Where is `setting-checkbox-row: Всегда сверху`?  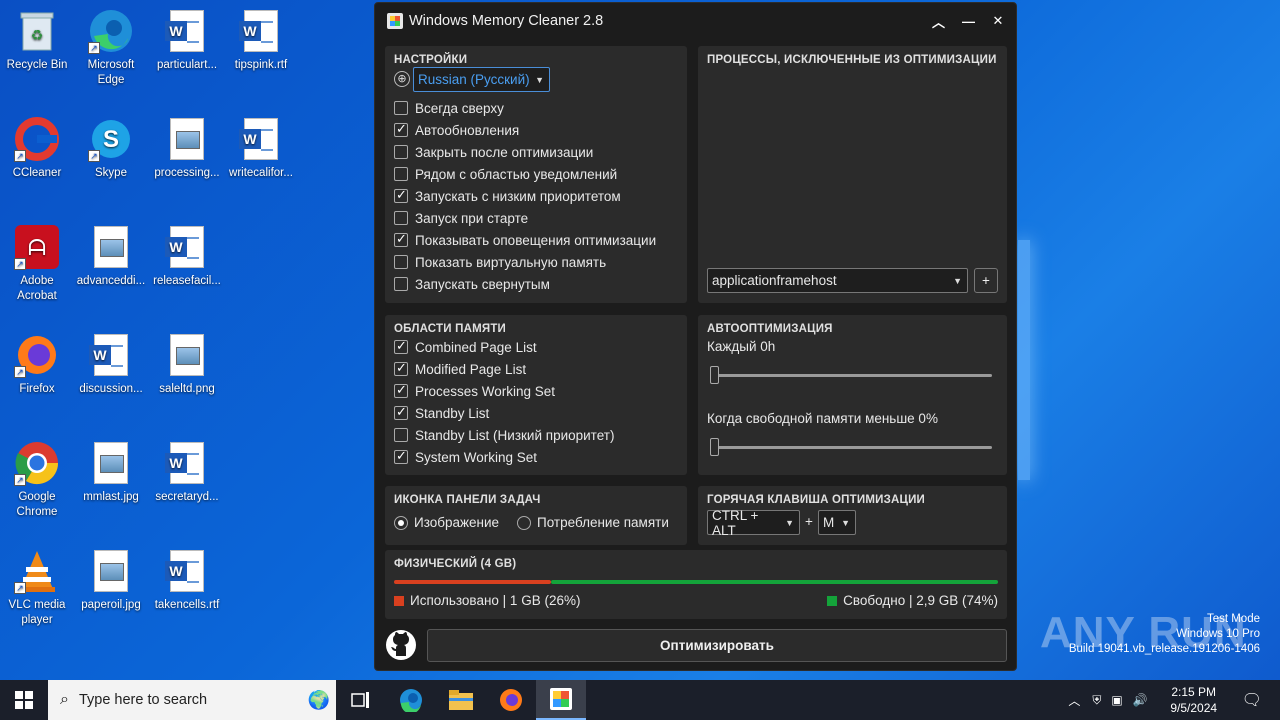 setting-checkbox-row: Всегда сверху is located at coordinates (449, 108).